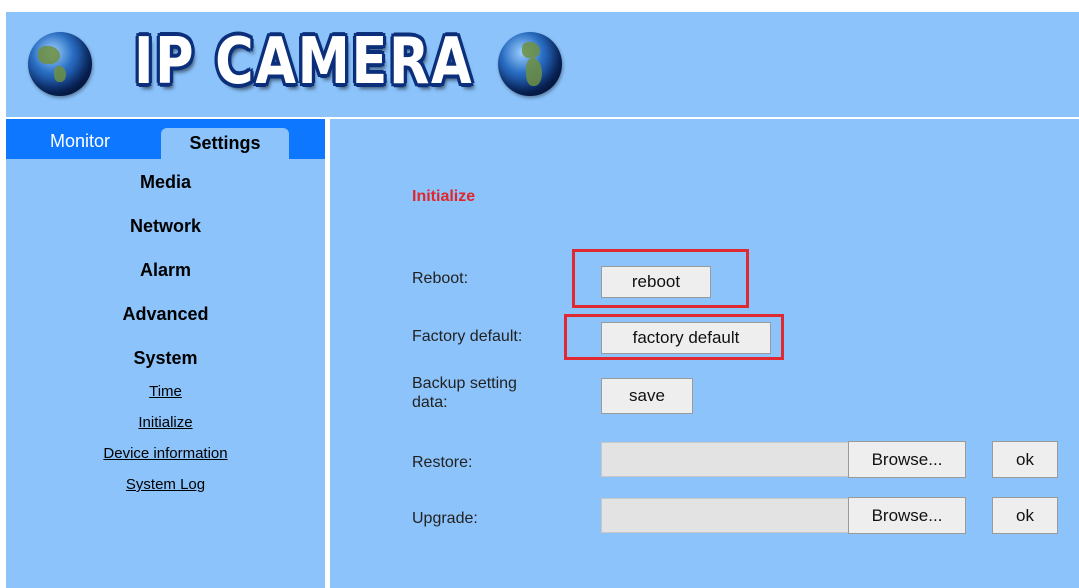 This screenshot has height=588, width=1079. I want to click on globe-icon-right, so click(530, 64).